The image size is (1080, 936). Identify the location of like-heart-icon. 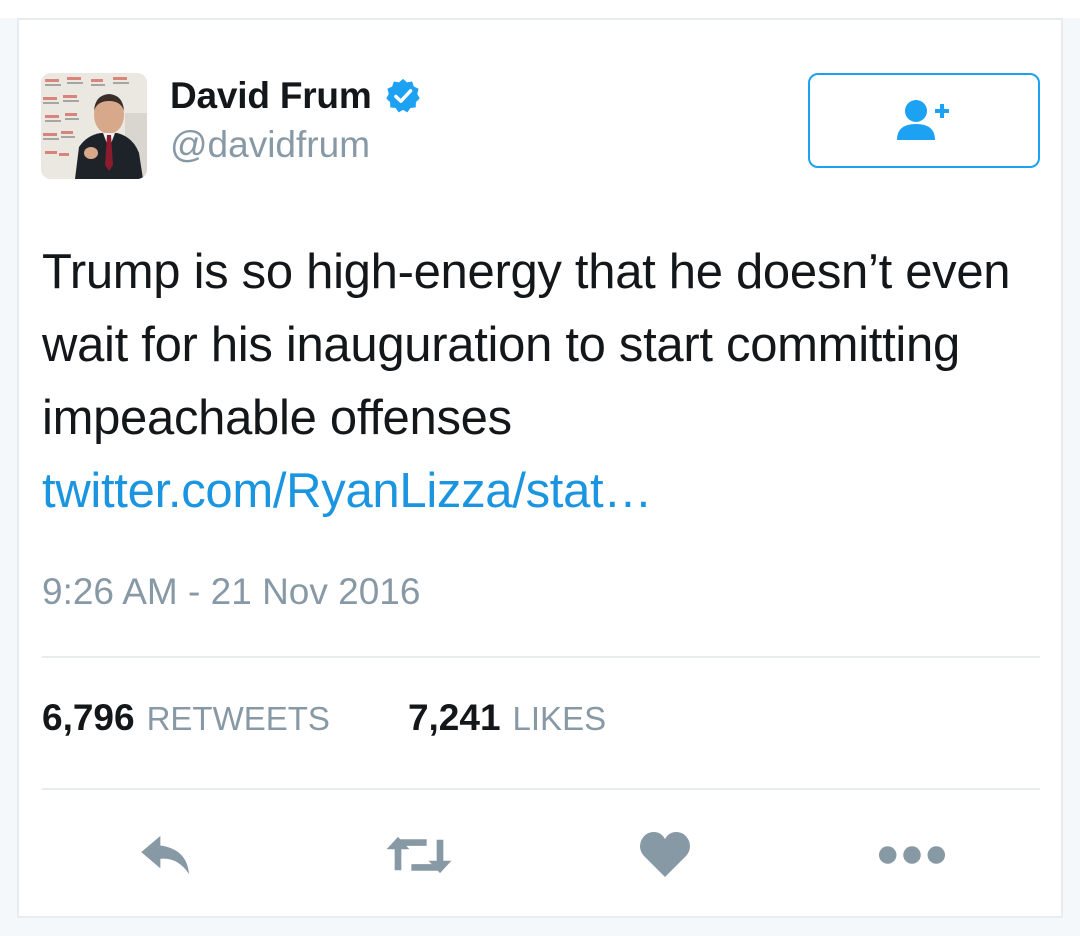
(665, 854).